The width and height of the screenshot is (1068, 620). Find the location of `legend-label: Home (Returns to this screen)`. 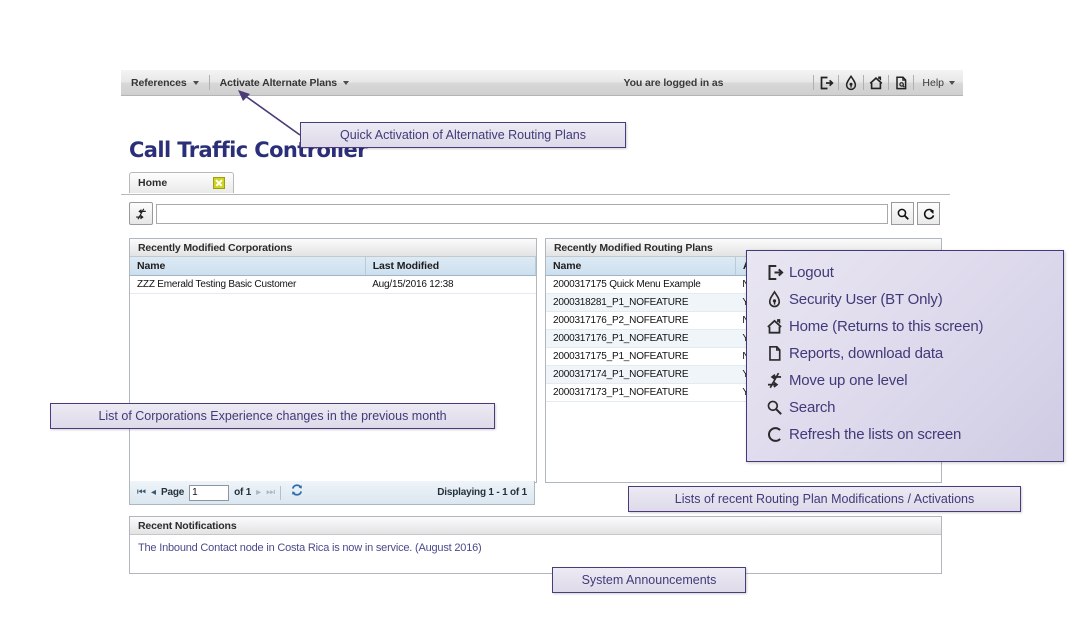

legend-label: Home (Returns to this screen) is located at coordinates (886, 326).